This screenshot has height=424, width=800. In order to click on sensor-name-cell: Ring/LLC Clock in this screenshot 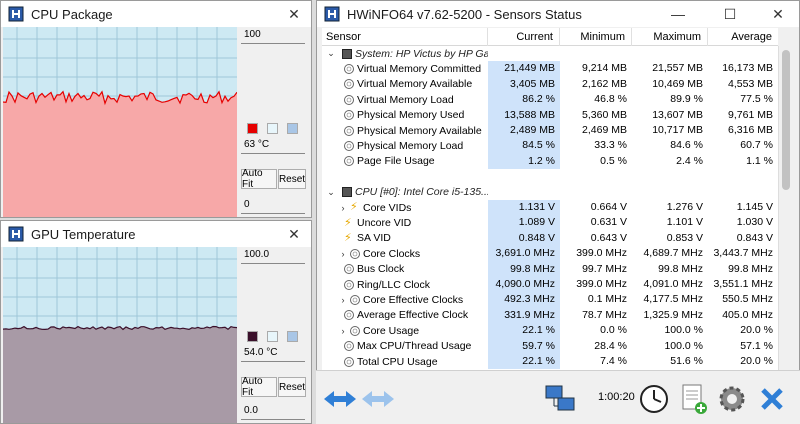, I will do `click(405, 284)`.